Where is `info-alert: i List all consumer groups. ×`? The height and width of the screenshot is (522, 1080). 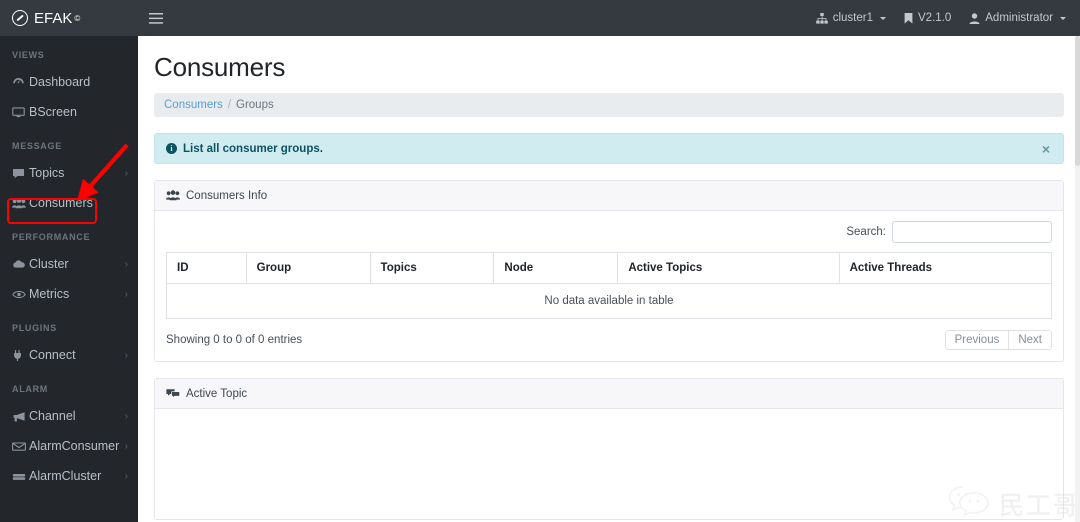
info-alert: i List all consumer groups. × is located at coordinates (609, 148).